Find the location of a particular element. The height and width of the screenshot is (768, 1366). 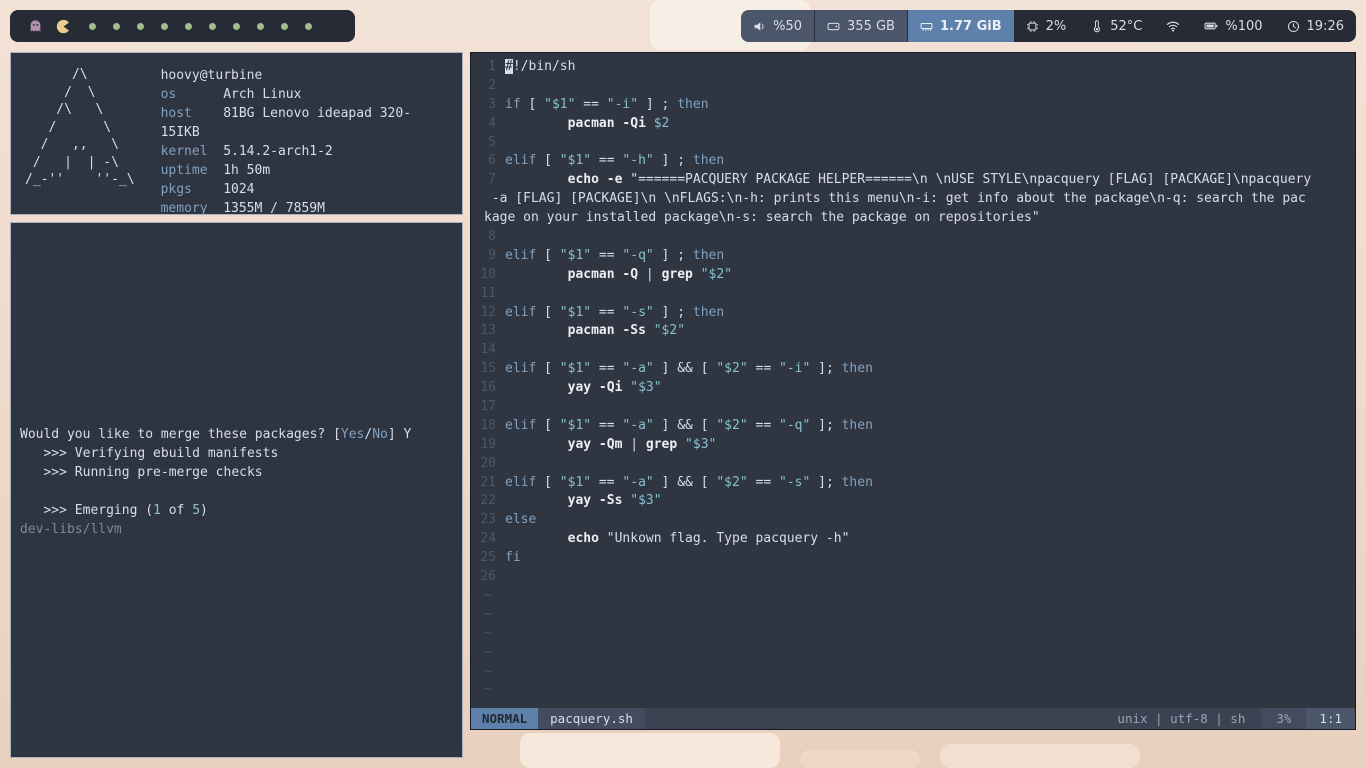

topbar-right: %50 355 GB 1.77 GiB 2% 52°C %100 19:26 is located at coordinates (1048, 26).